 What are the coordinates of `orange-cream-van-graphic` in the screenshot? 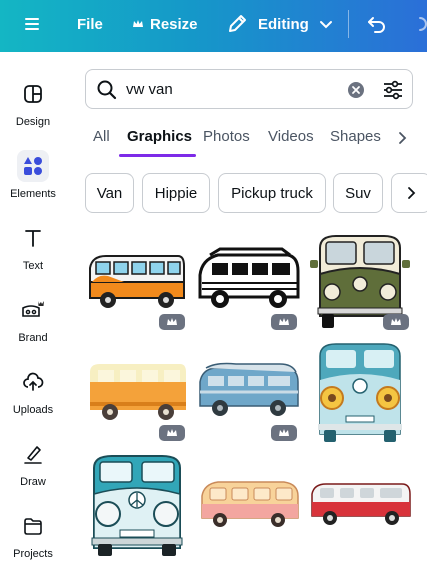 It's located at (138, 392).